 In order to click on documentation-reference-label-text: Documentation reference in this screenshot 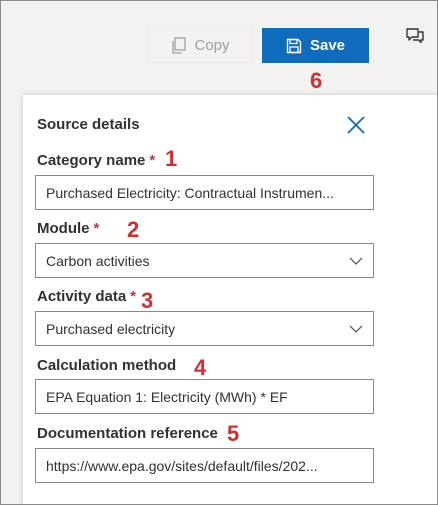, I will do `click(127, 433)`.